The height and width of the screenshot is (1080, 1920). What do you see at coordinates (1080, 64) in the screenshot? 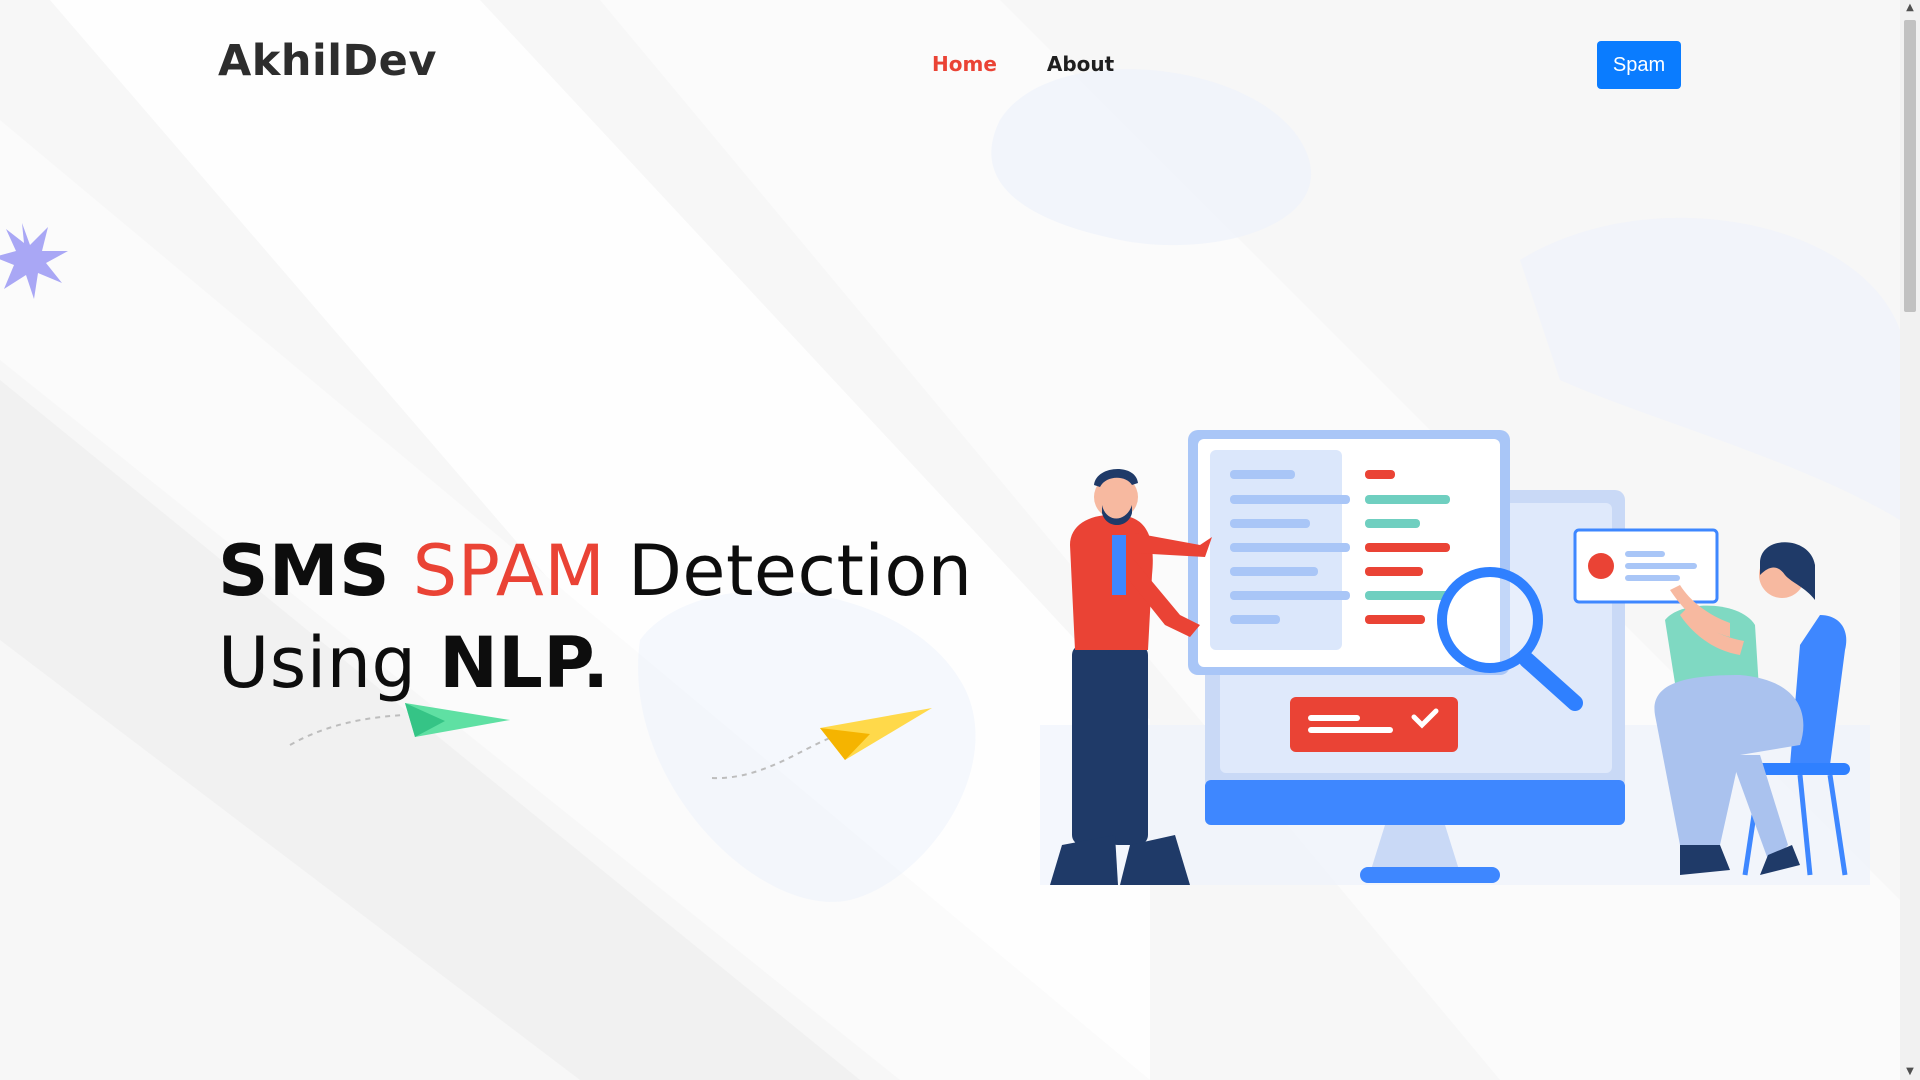
I see `nav-about-link: About` at bounding box center [1080, 64].